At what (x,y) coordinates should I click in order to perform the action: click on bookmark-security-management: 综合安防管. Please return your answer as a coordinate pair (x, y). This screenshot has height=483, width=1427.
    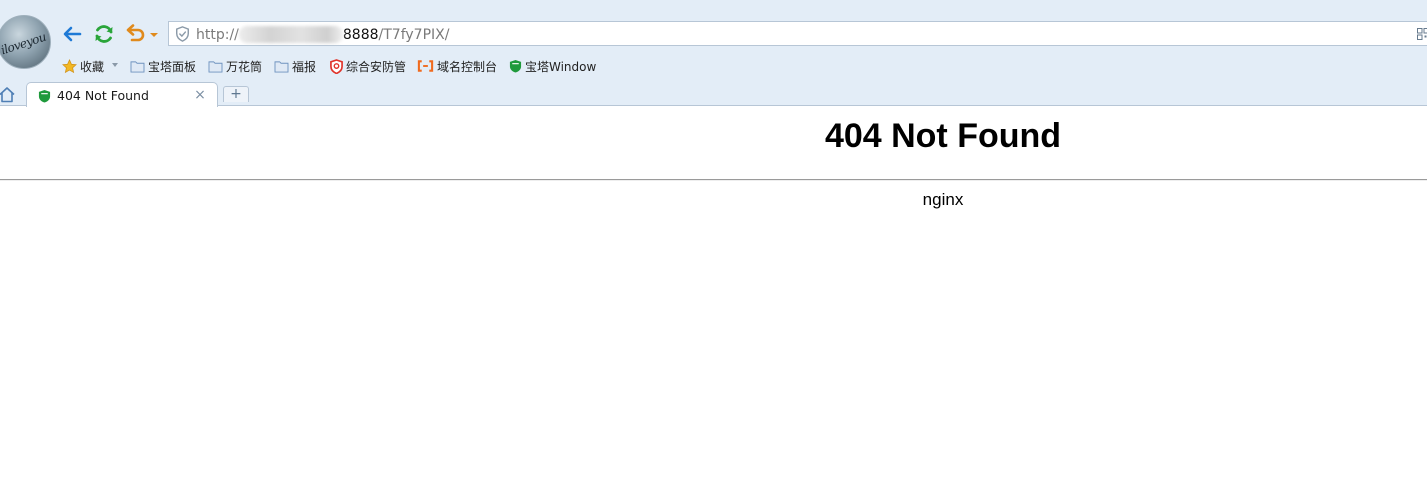
    Looking at the image, I should click on (368, 66).